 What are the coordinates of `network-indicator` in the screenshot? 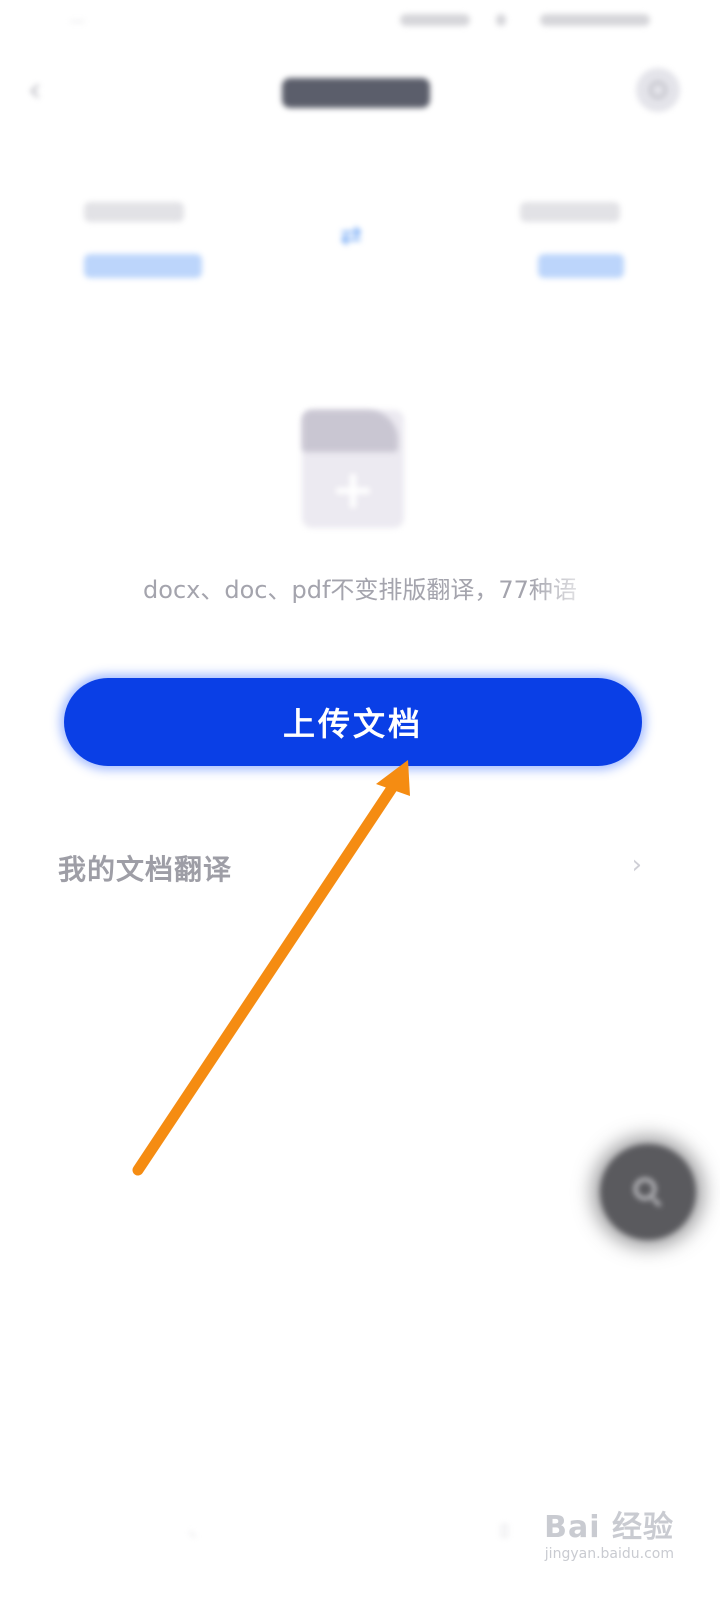 It's located at (435, 20).